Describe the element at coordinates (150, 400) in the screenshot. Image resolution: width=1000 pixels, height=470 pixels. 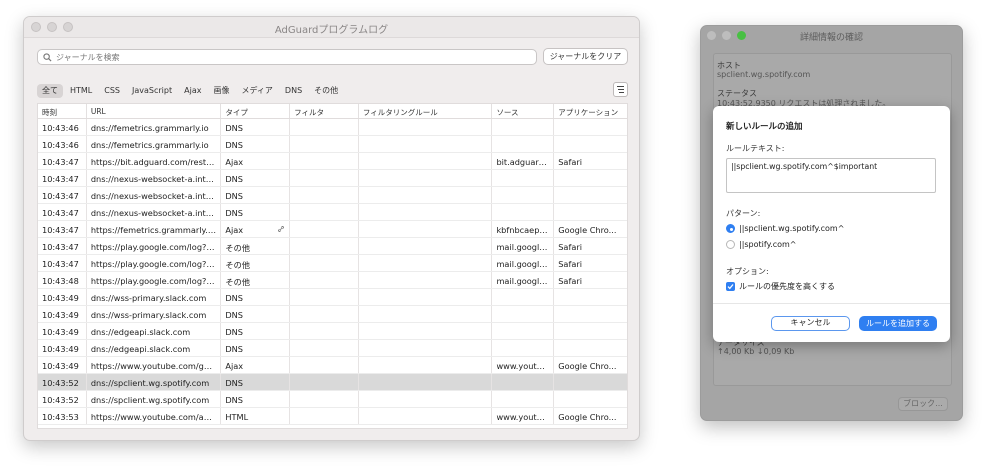
I see `cell-text: dns://spclient.wg.spotify.com` at that location.